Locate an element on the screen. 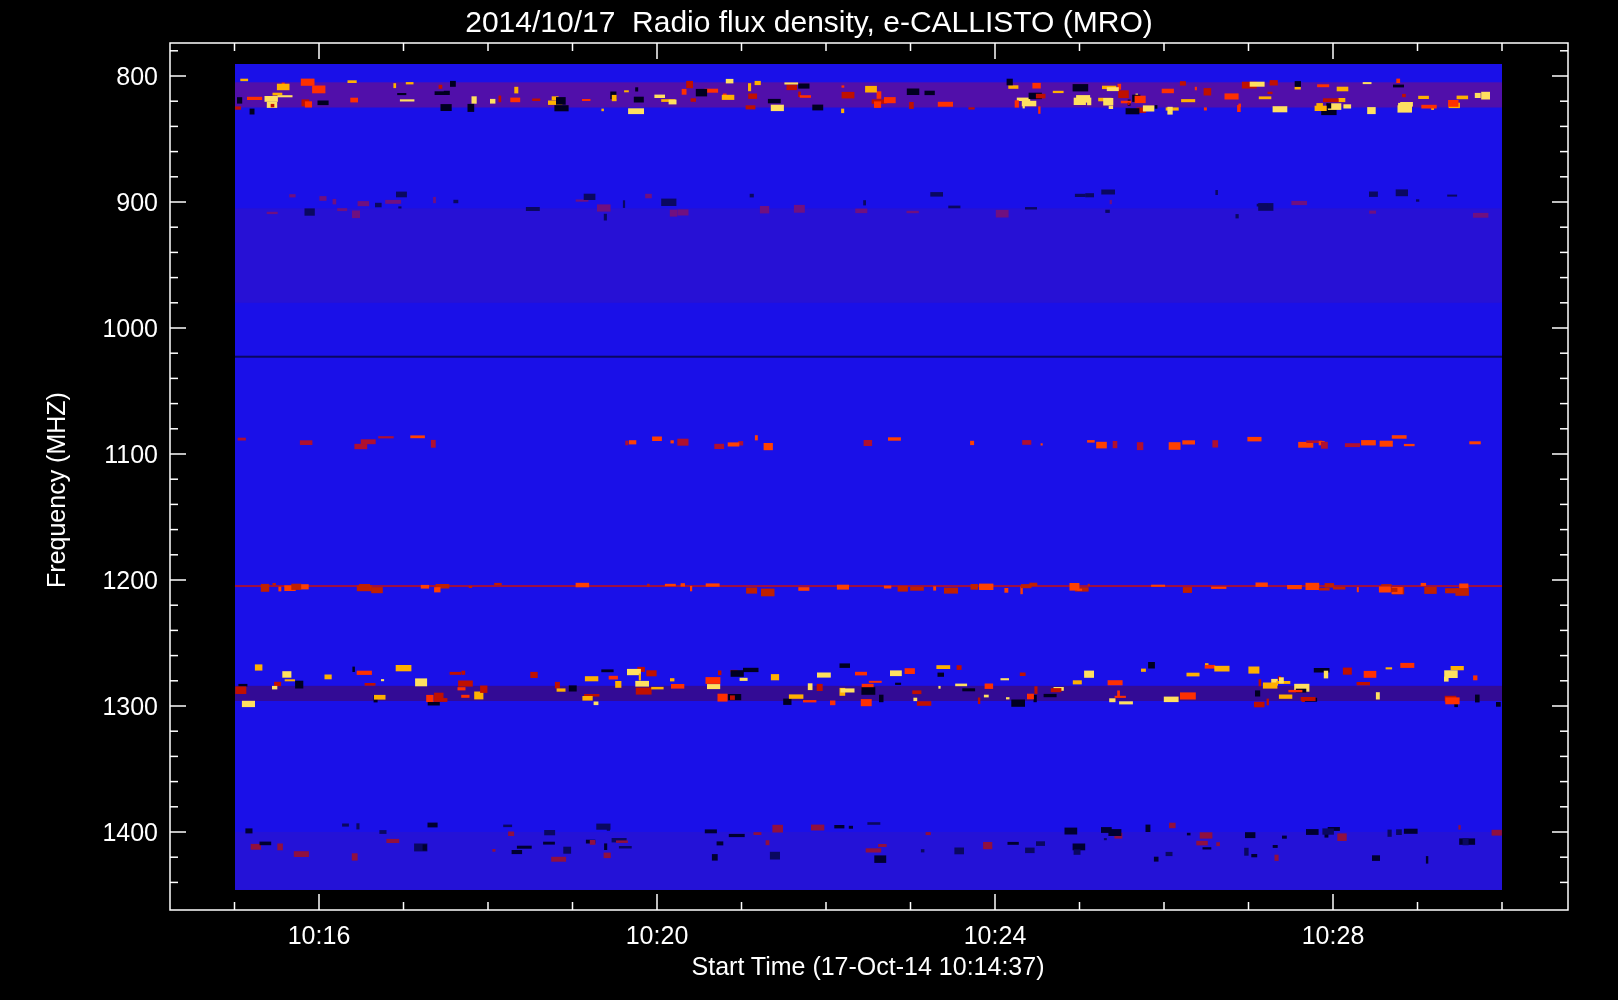 The height and width of the screenshot is (1000, 1618). x-axis-label: Start Time (17-Oct-14 10:14:37) is located at coordinates (868, 966).